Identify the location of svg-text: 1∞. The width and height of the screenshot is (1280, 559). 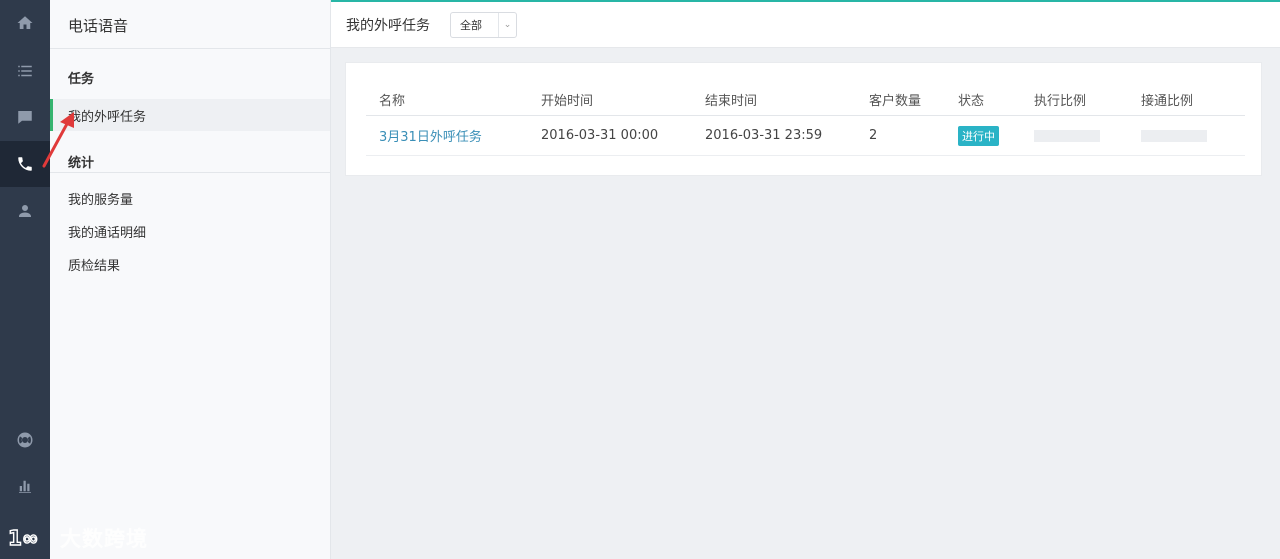
(23, 538).